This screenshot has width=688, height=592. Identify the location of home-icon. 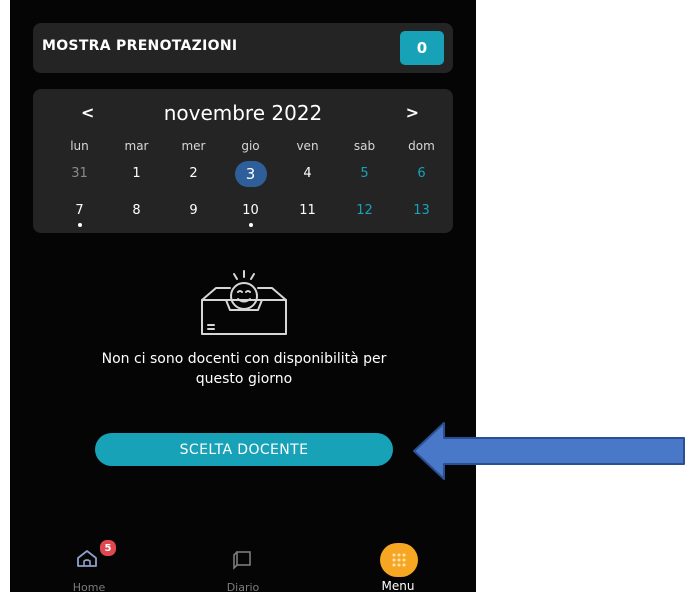
(87, 558).